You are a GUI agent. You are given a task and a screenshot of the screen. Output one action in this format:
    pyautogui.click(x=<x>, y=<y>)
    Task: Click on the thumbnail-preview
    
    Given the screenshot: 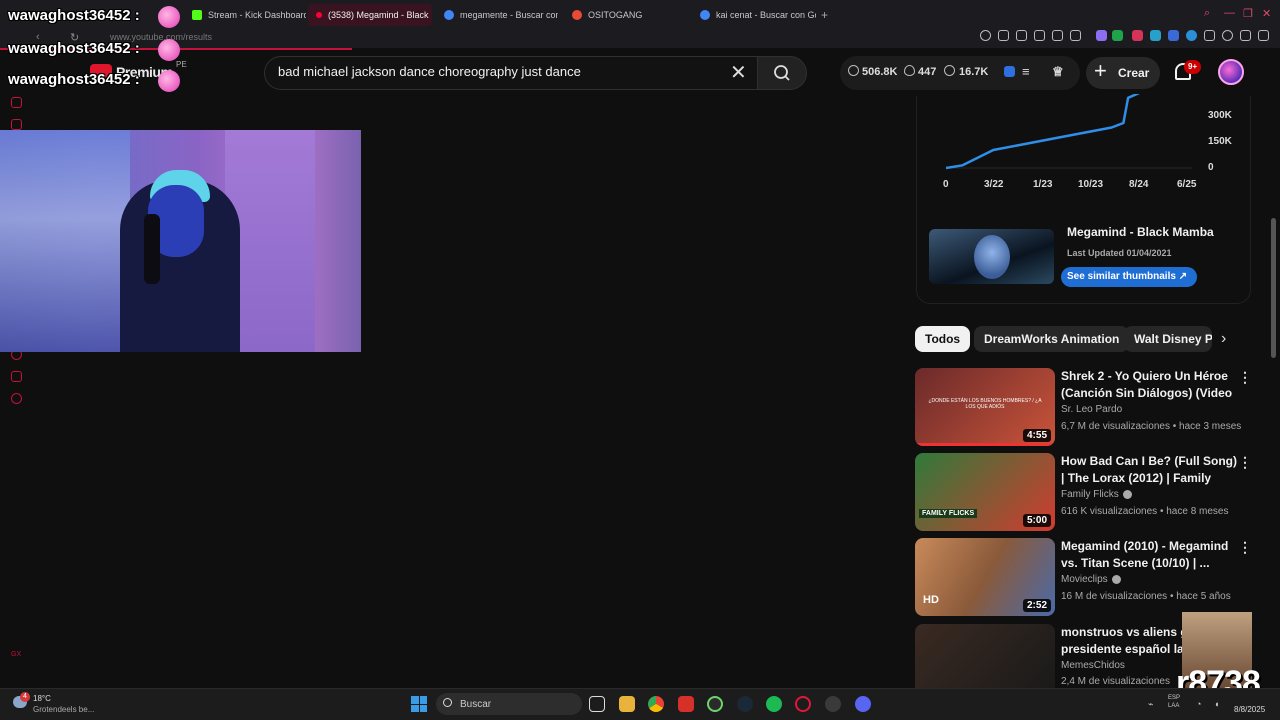 What is the action you would take?
    pyautogui.click(x=991, y=256)
    